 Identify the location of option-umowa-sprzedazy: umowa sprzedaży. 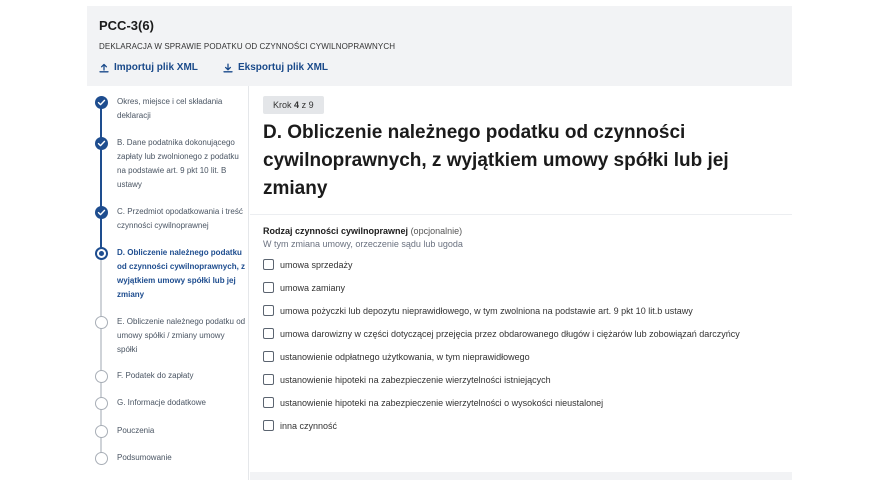
(308, 264).